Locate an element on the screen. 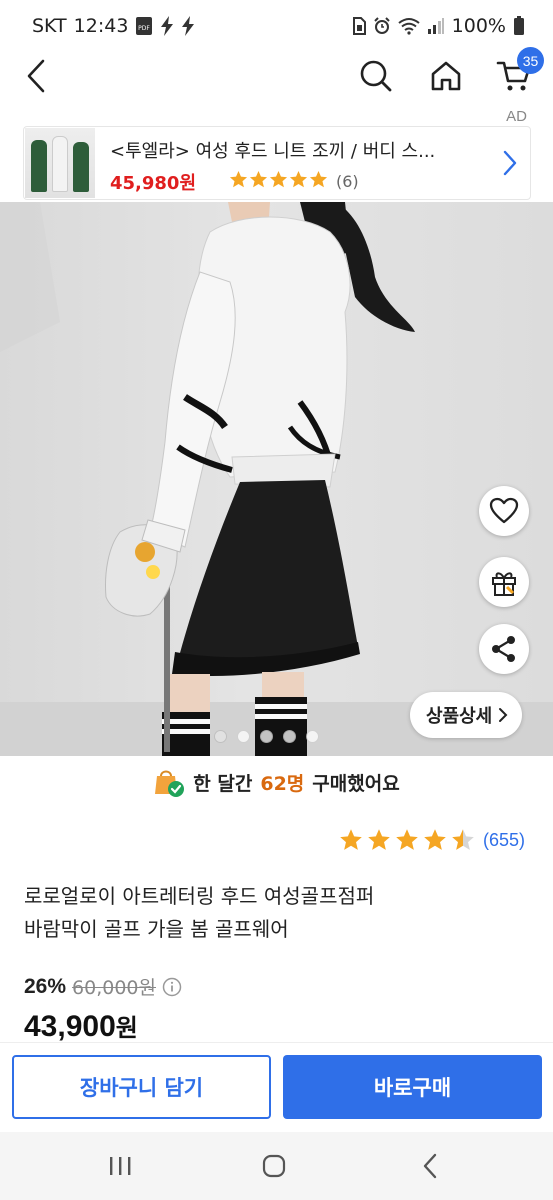  review-count: (655) is located at coordinates (504, 840).